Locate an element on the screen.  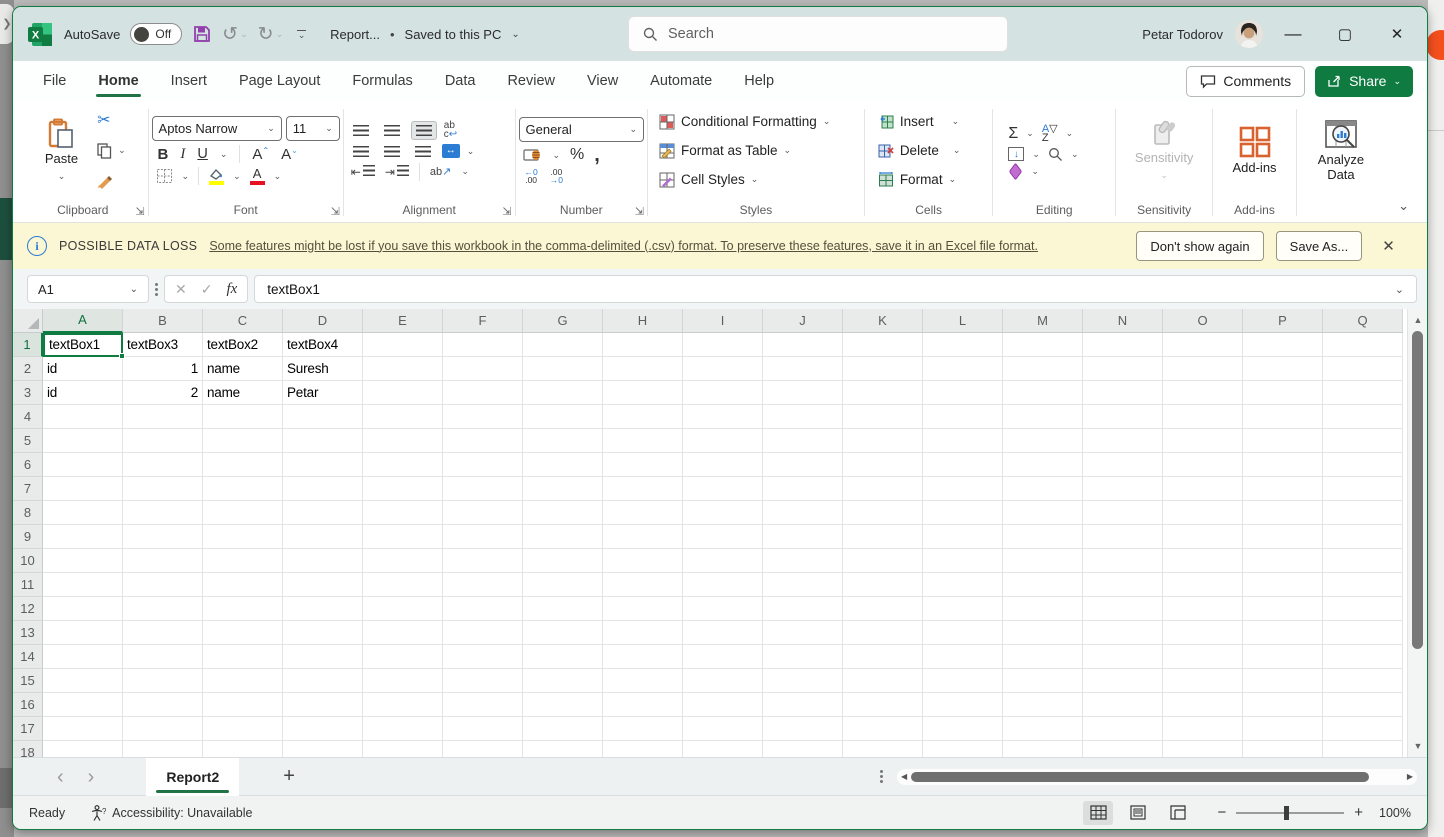
autosave-toggle: Off is located at coordinates (156, 34).